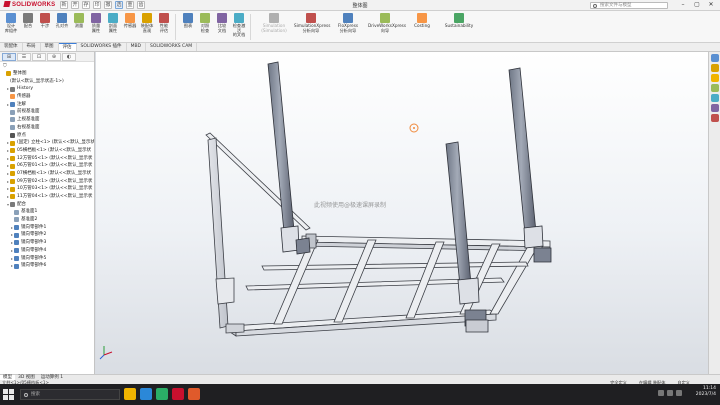  What do you see at coordinates (422, 21) in the screenshot?
I see `costing-button: Costing` at bounding box center [422, 21].